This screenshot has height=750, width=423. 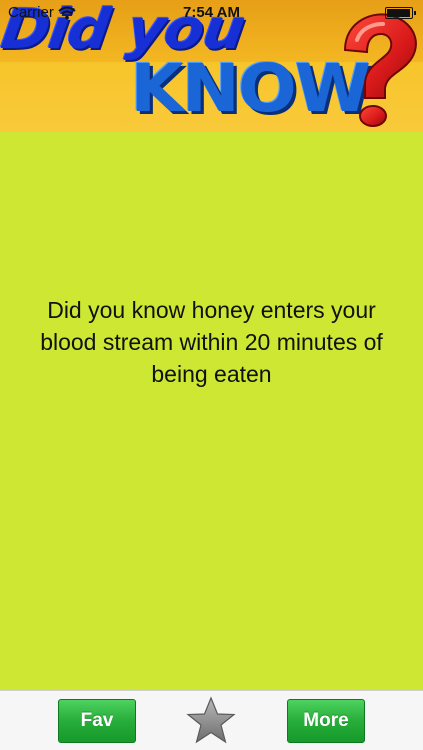 What do you see at coordinates (97, 721) in the screenshot?
I see `fav-button: Fav` at bounding box center [97, 721].